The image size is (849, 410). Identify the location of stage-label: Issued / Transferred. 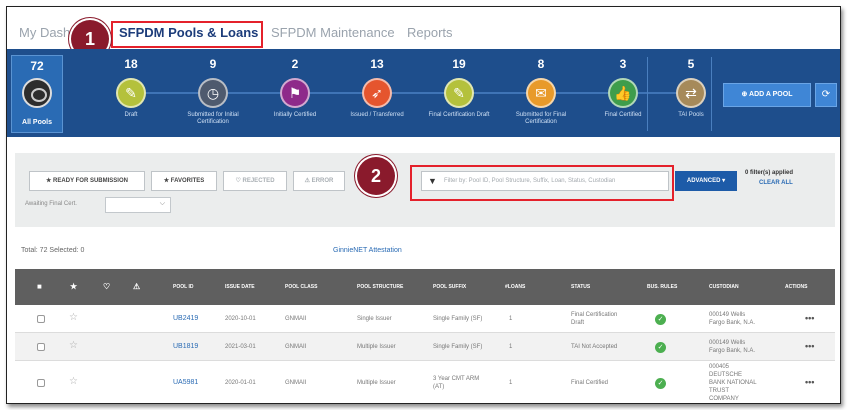
(377, 115).